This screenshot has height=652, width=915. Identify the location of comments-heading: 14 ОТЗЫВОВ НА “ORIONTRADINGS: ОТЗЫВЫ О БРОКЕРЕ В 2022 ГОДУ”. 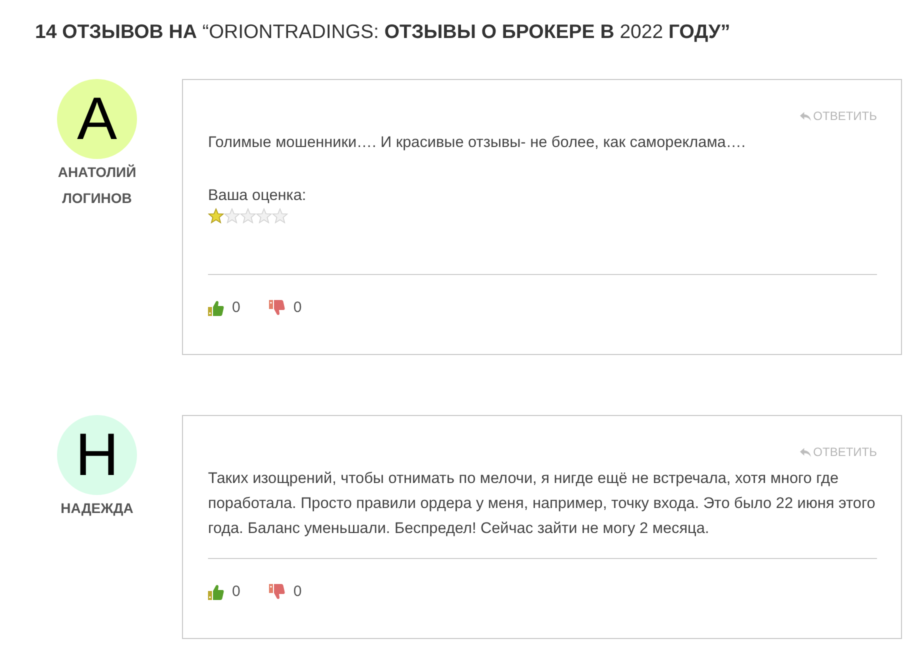
(383, 32).